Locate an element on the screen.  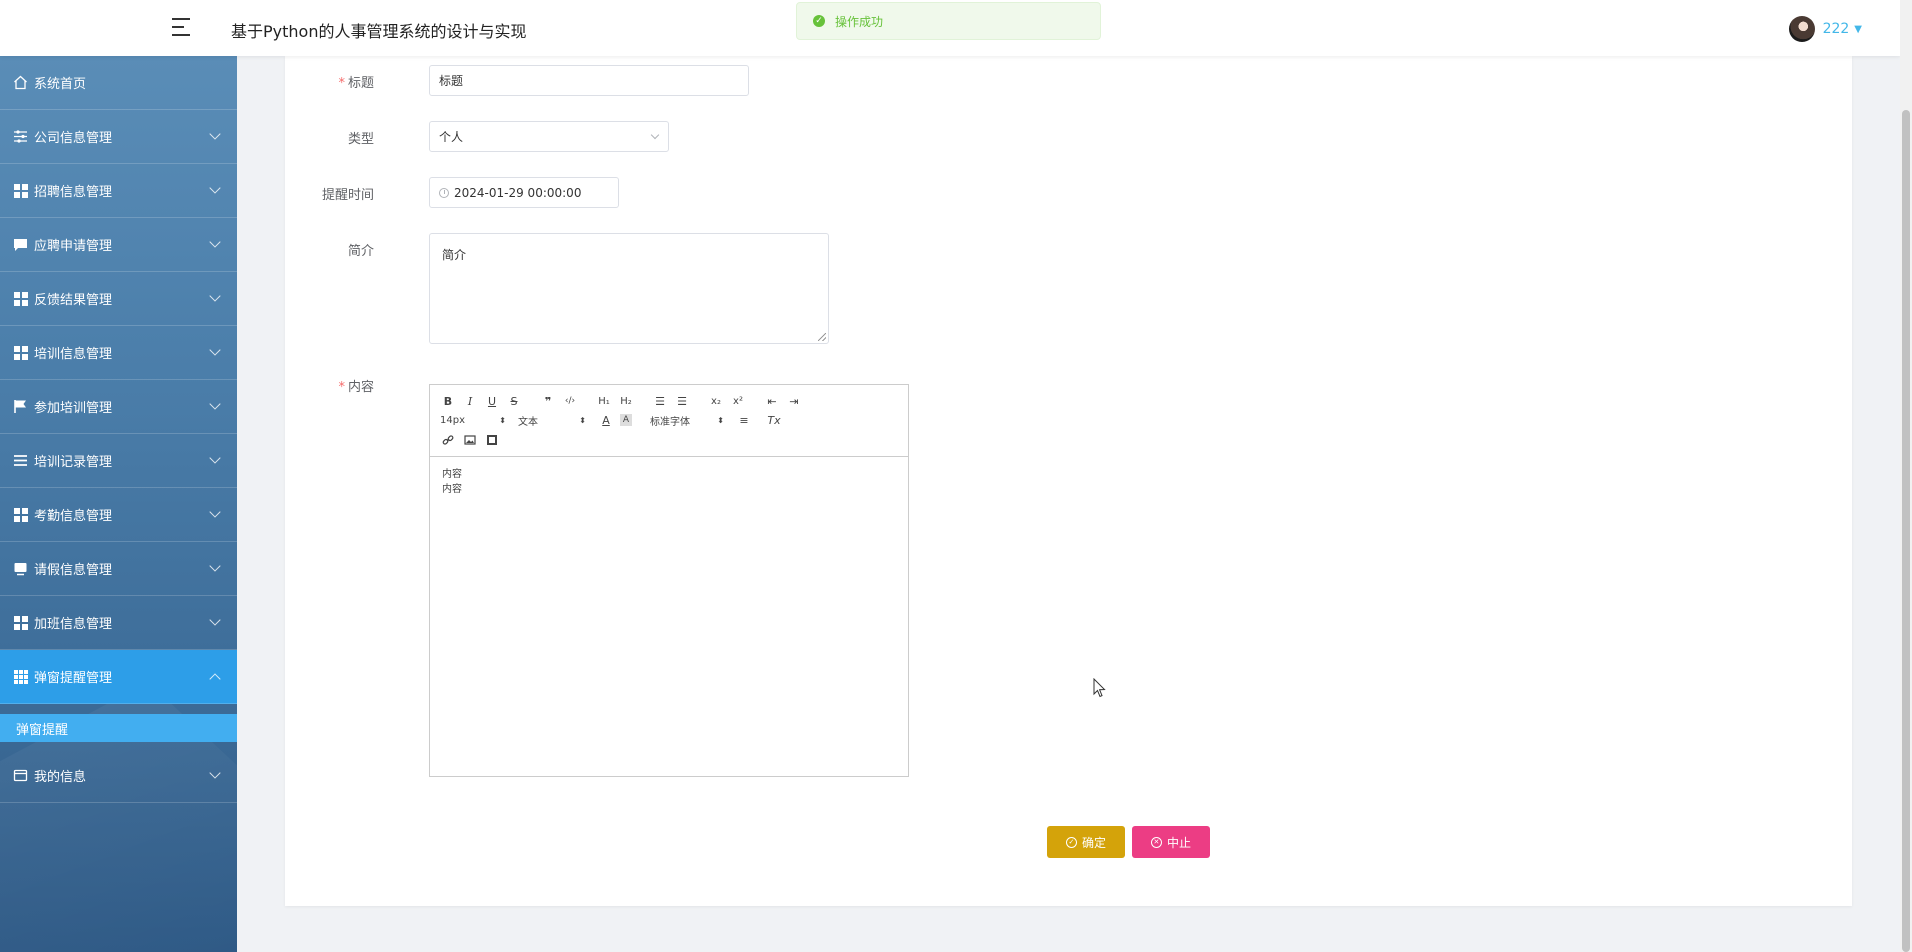
cancel-label: 中止 is located at coordinates (1178, 842).